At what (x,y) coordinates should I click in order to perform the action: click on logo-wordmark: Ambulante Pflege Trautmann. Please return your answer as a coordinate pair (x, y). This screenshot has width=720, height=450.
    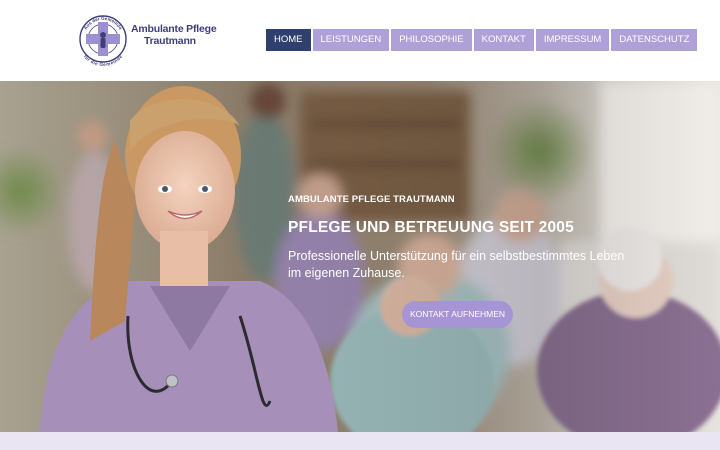
    Looking at the image, I should click on (174, 35).